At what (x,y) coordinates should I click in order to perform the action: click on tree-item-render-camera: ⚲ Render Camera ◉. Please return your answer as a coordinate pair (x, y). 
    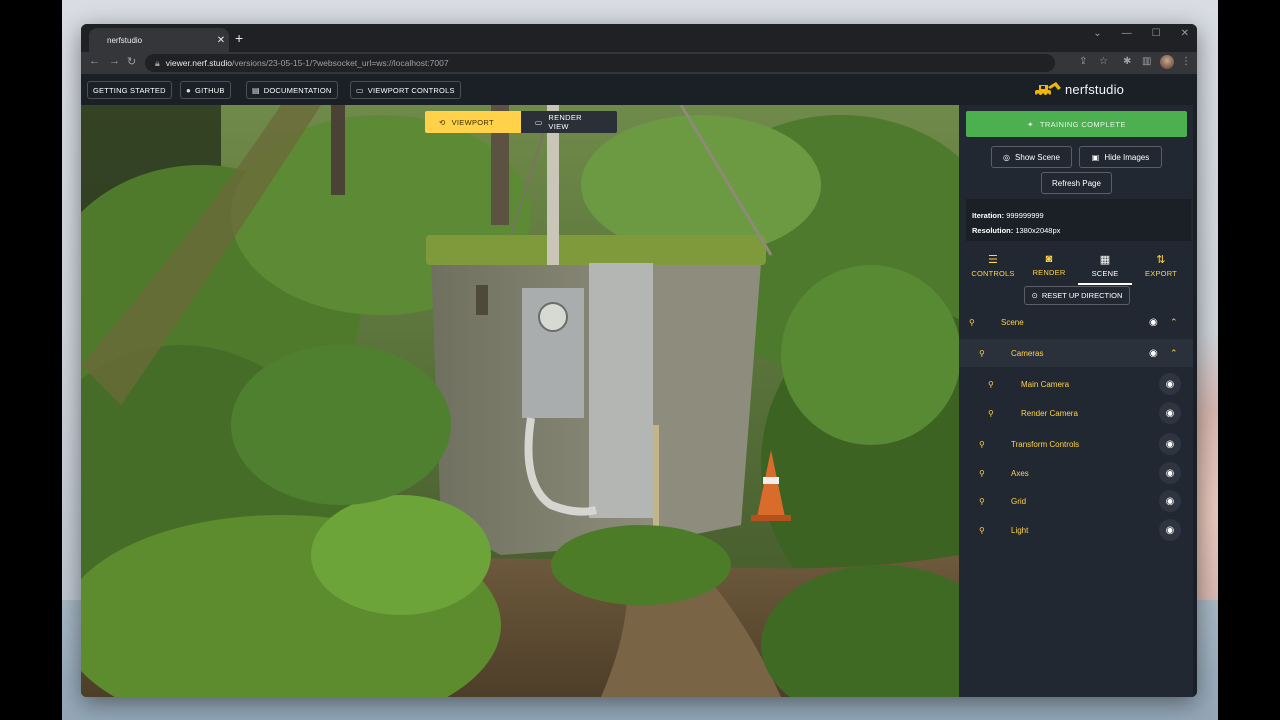
    Looking at the image, I should click on (1076, 413).